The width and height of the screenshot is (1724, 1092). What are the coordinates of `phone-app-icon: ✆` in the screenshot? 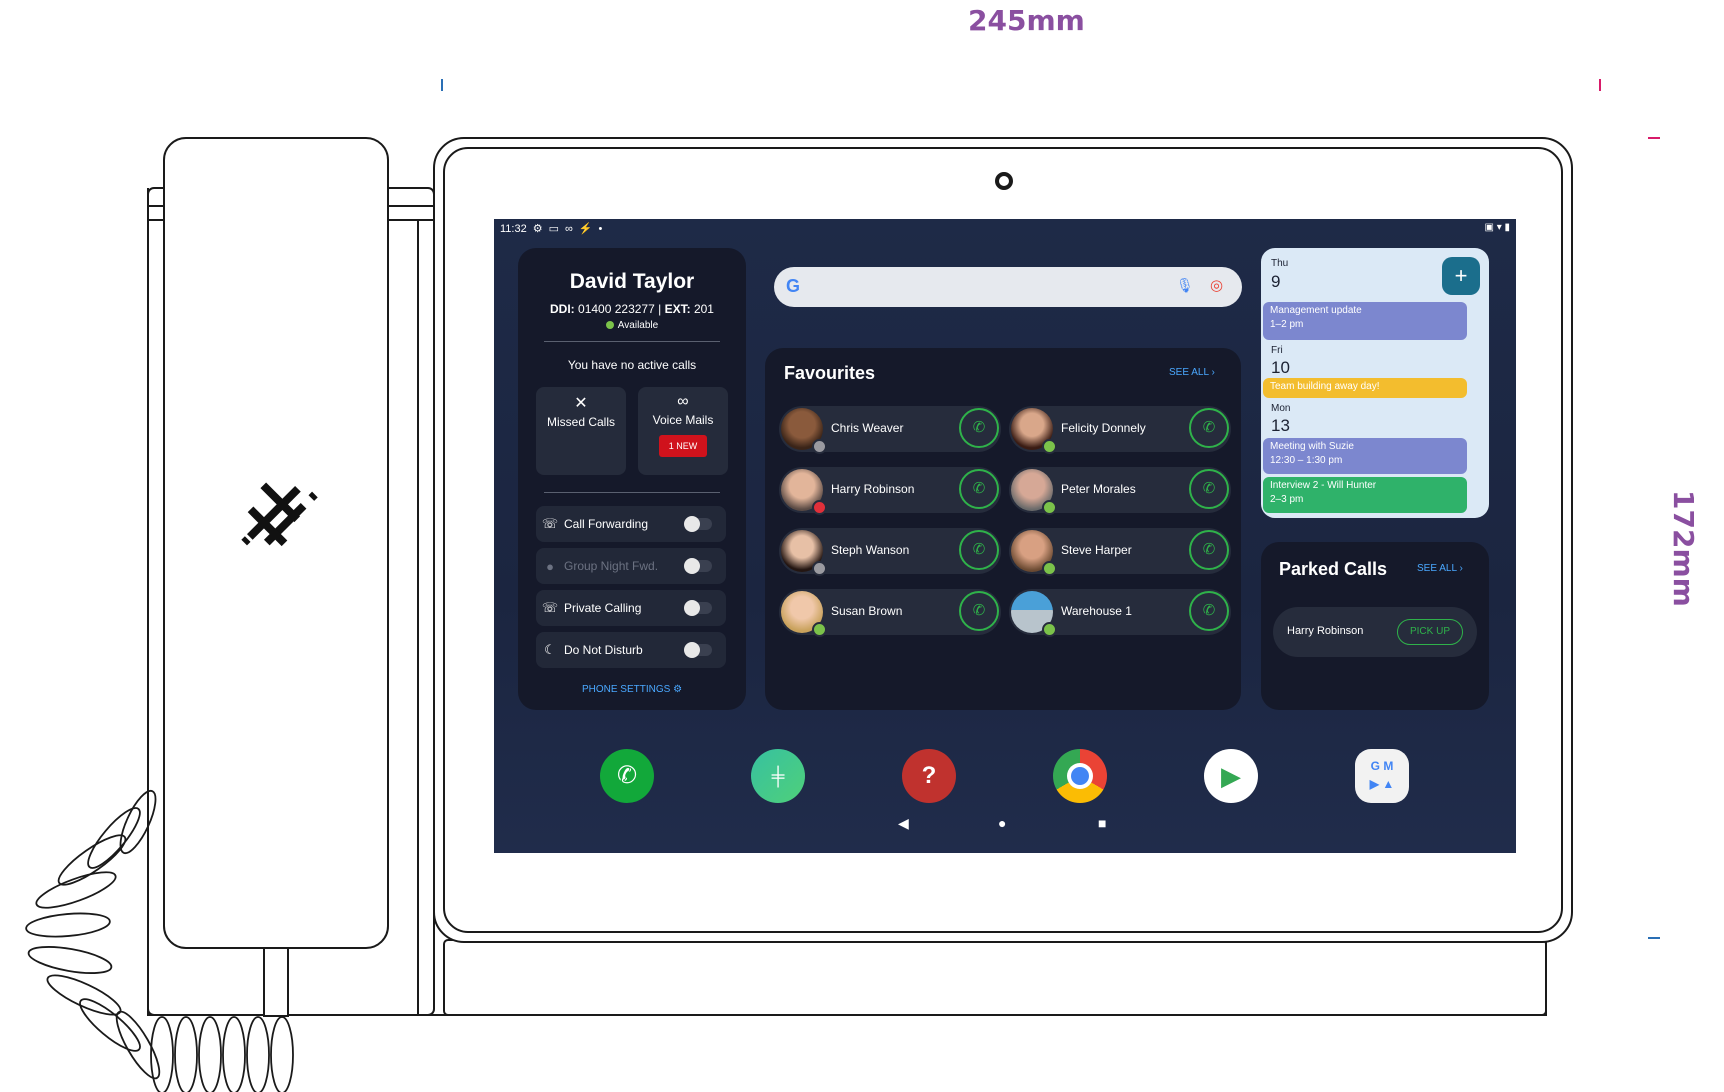 It's located at (627, 776).